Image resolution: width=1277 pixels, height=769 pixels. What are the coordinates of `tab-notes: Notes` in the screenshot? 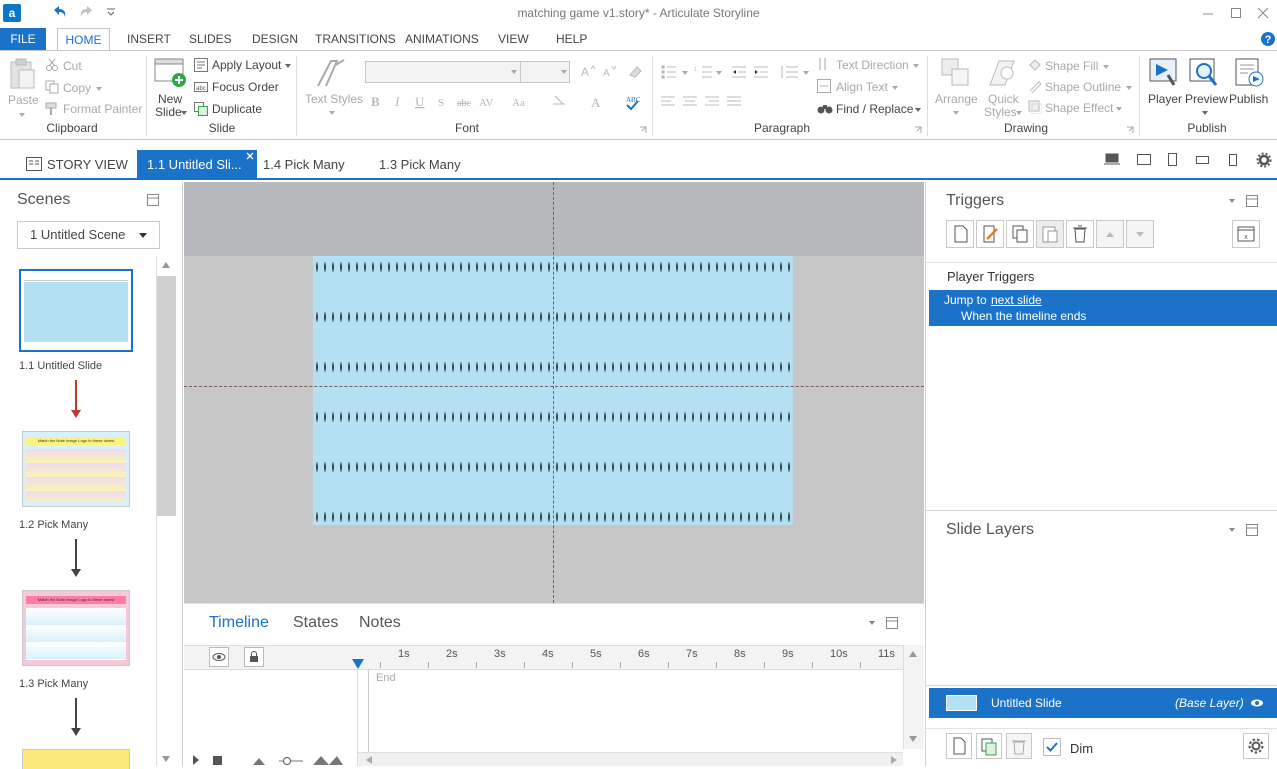 It's located at (380, 623).